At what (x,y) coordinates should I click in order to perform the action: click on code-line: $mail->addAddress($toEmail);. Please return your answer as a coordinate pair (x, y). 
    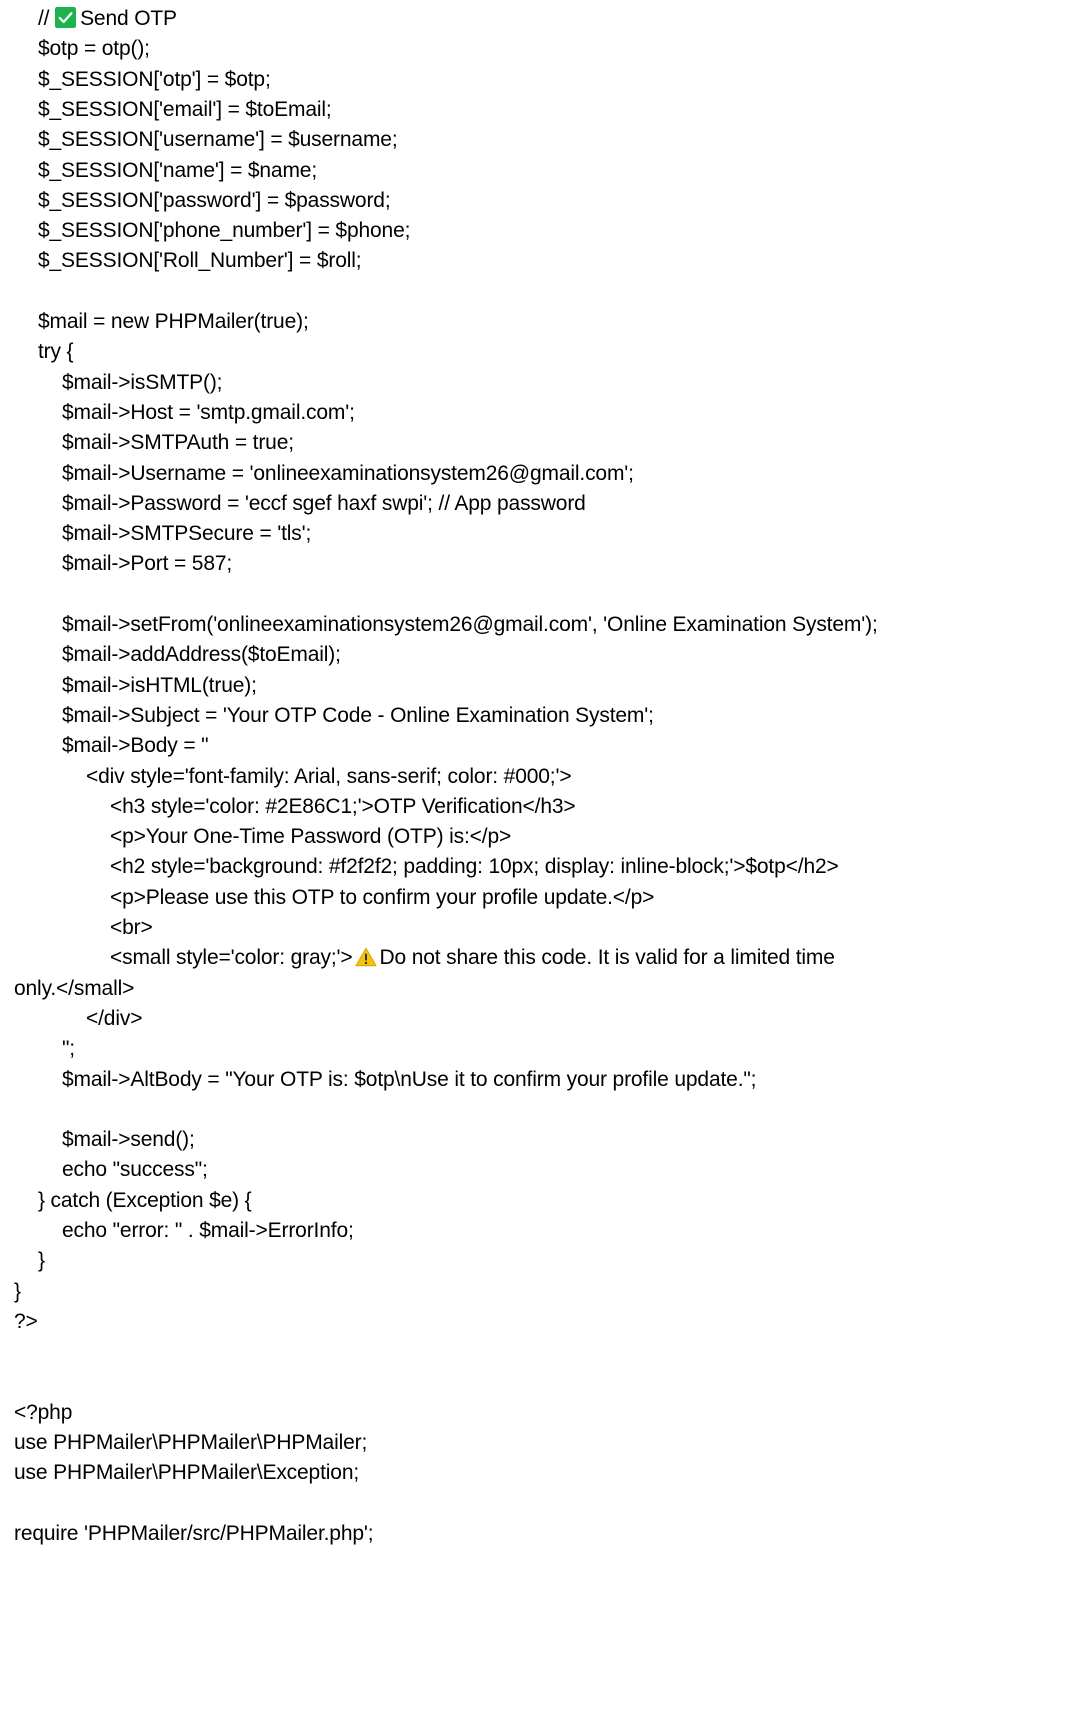
    Looking at the image, I should click on (201, 655).